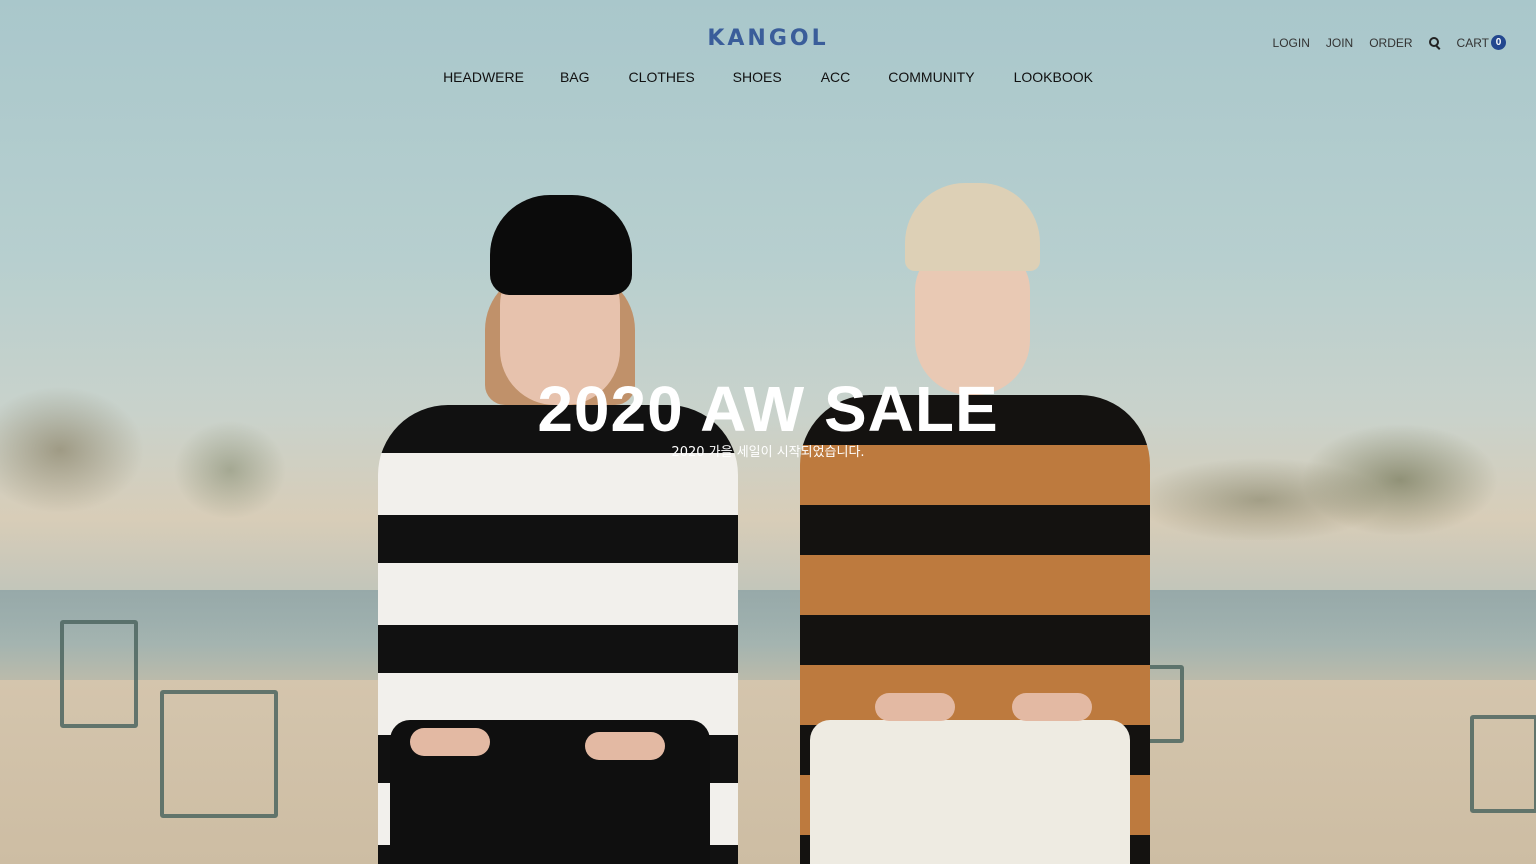 This screenshot has width=1536, height=864. Describe the element at coordinates (768, 635) in the screenshot. I see `background-pond` at that location.